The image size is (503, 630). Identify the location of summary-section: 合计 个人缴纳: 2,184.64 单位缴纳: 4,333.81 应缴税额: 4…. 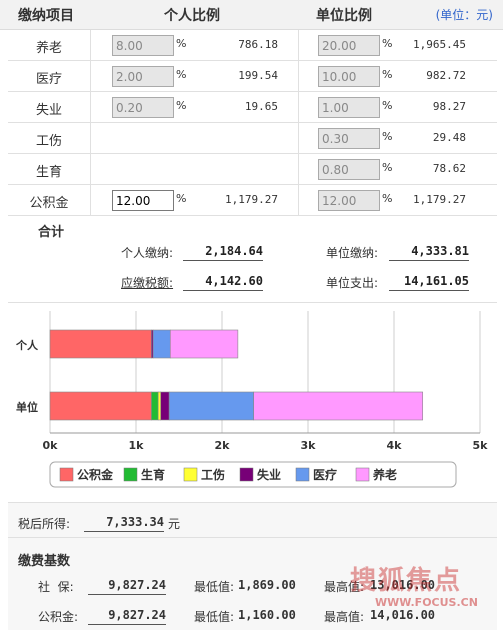
(252, 259).